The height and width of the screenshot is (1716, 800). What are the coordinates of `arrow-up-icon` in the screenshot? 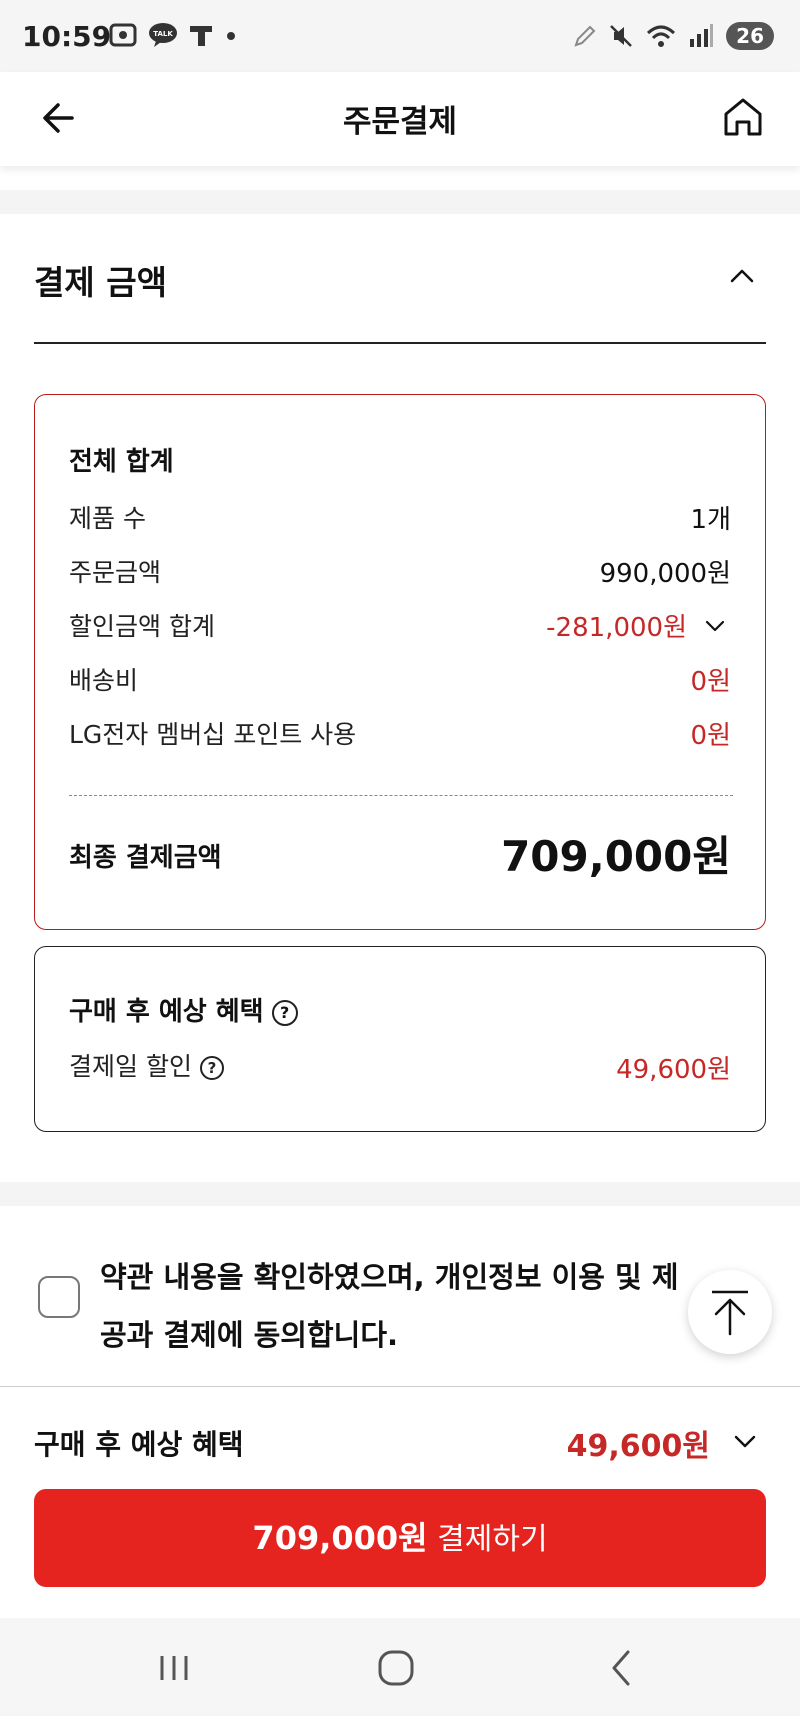 It's located at (730, 1313).